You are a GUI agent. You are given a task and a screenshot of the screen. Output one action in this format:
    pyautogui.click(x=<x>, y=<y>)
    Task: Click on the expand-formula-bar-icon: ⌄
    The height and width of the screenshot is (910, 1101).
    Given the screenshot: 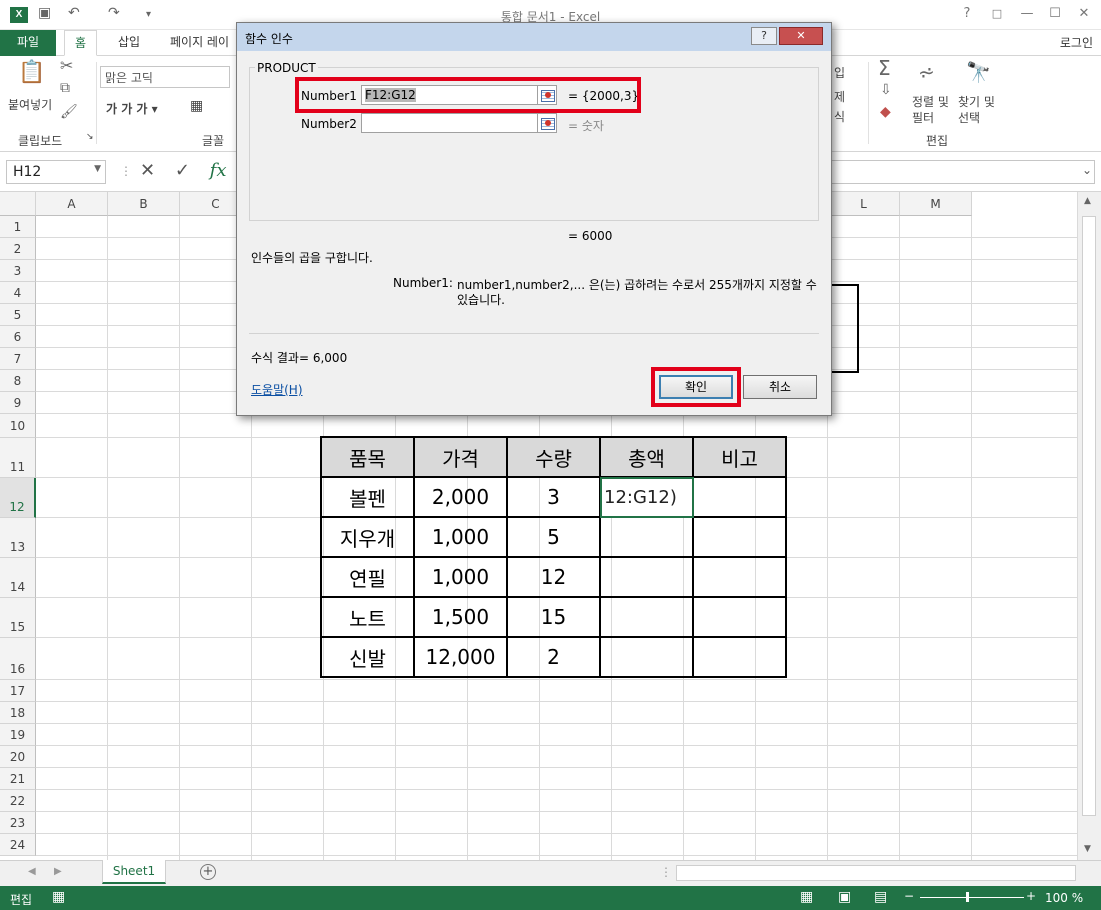 What is the action you would take?
    pyautogui.click(x=1087, y=170)
    